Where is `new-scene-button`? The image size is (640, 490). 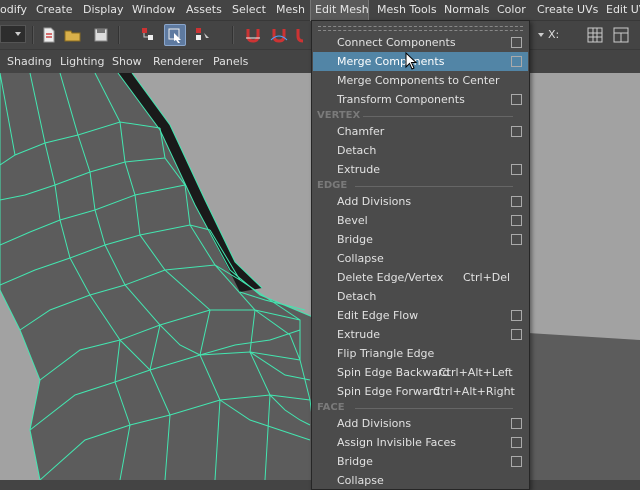 new-scene-button is located at coordinates (49, 35).